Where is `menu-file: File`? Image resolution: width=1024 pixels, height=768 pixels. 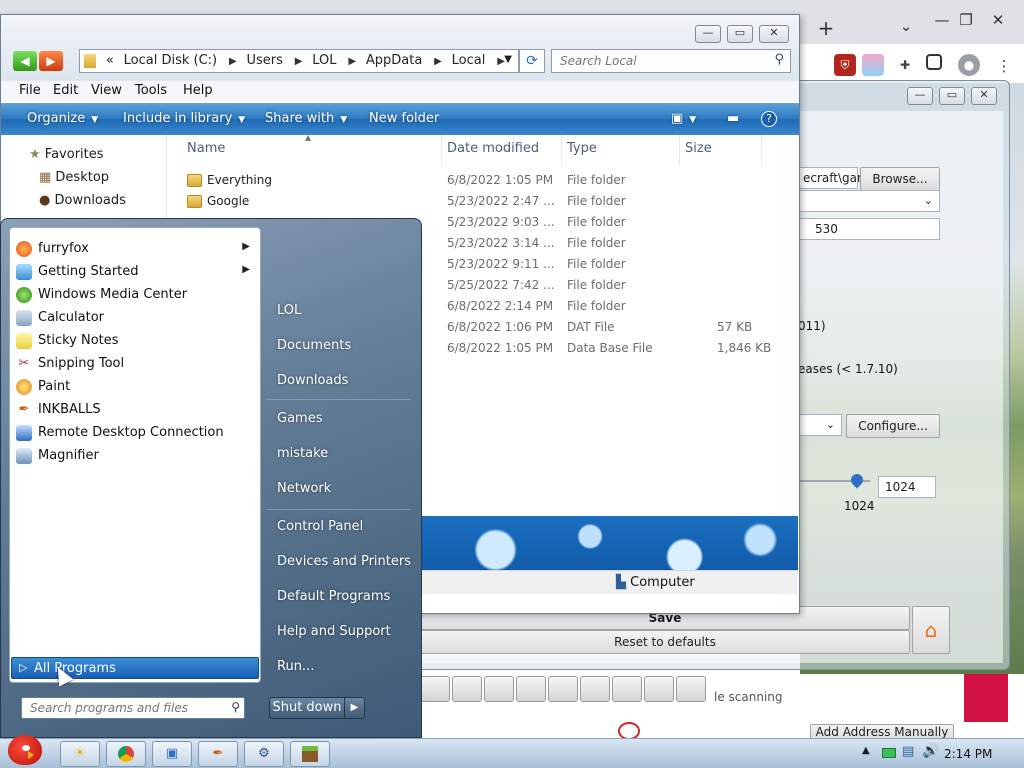
menu-file: File is located at coordinates (30, 90).